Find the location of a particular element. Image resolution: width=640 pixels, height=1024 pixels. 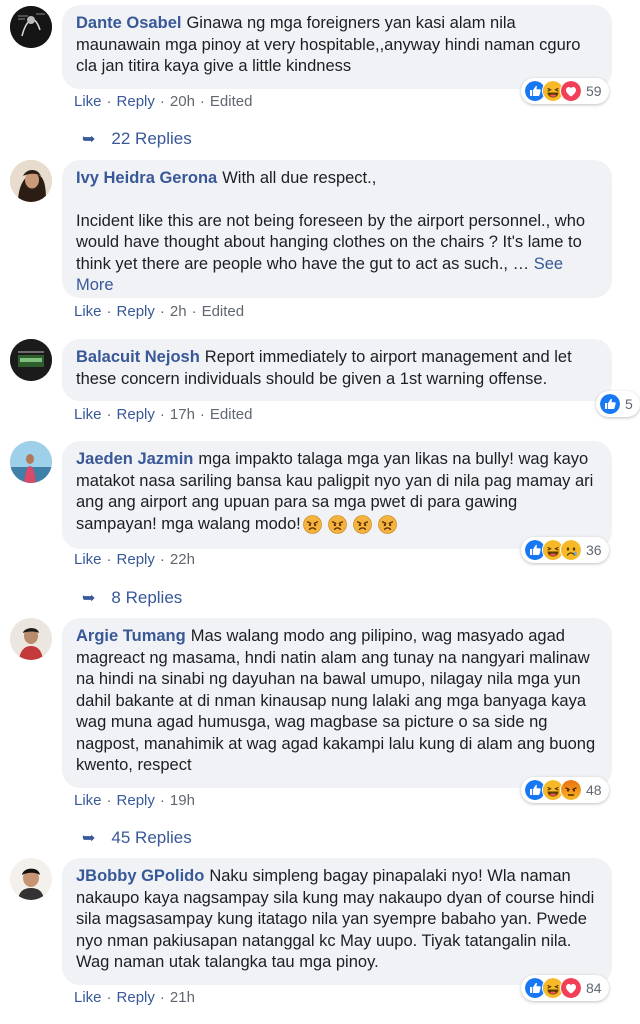

reactions-summary: 48 is located at coordinates (565, 790).